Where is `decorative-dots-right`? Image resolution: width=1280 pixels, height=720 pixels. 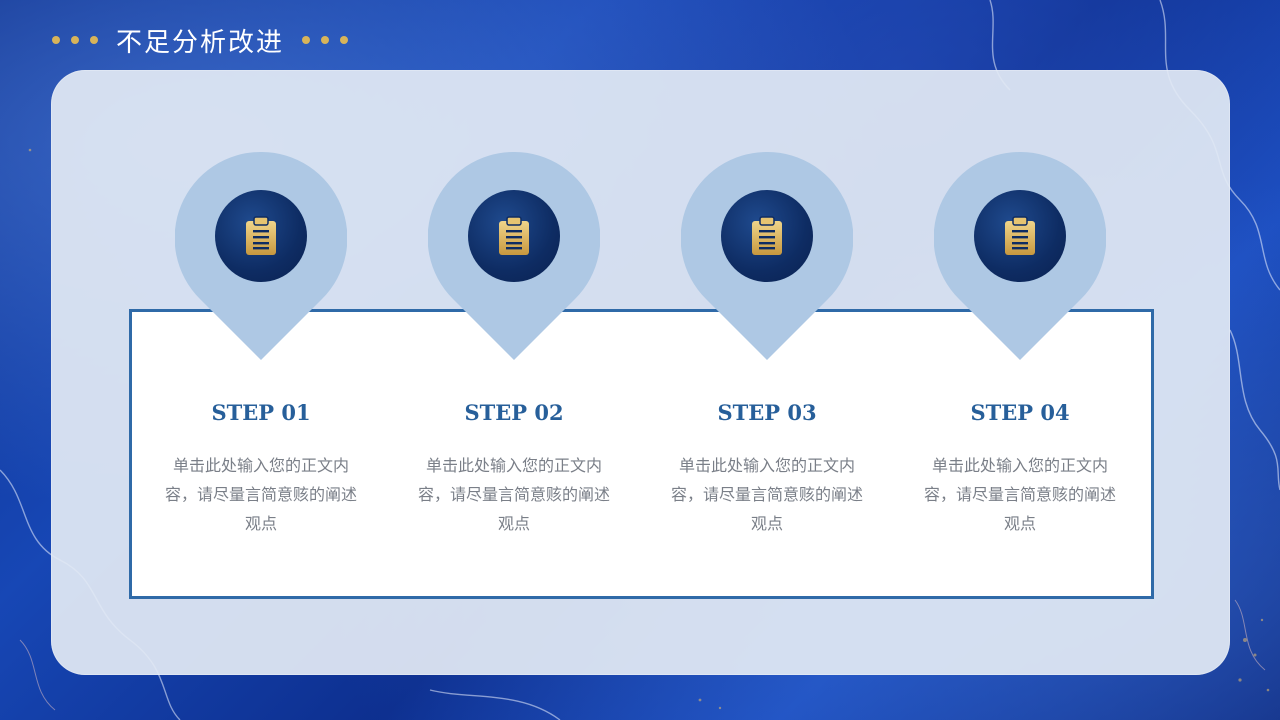
decorative-dots-right is located at coordinates (325, 40).